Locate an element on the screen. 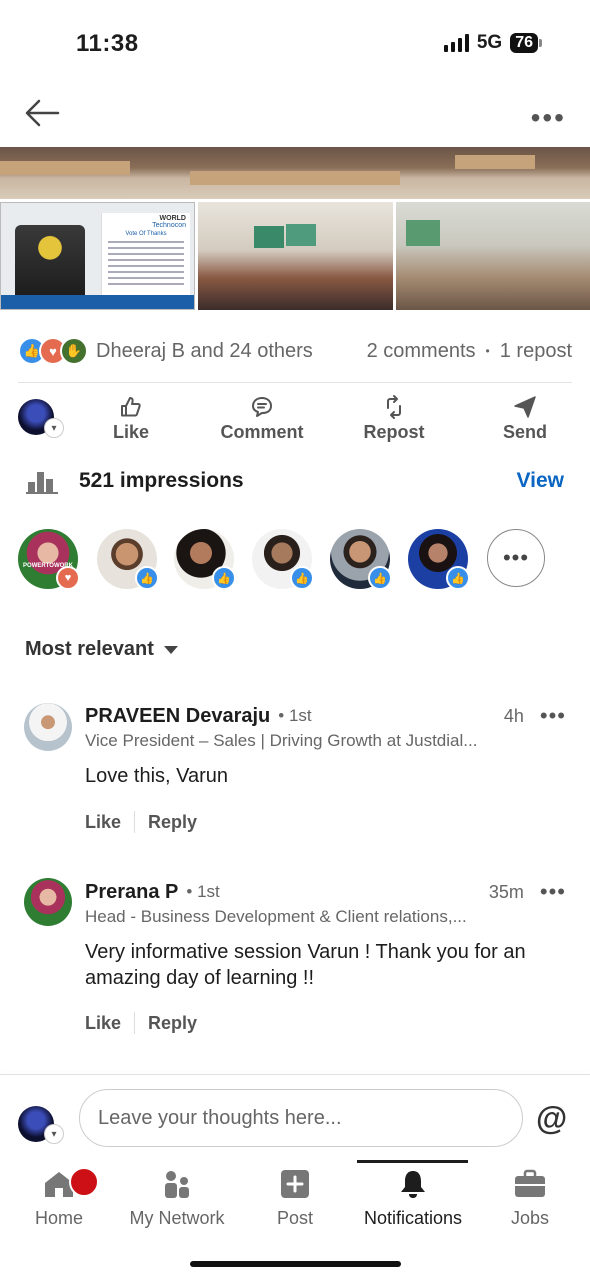  send-label: Send is located at coordinates (524, 432).